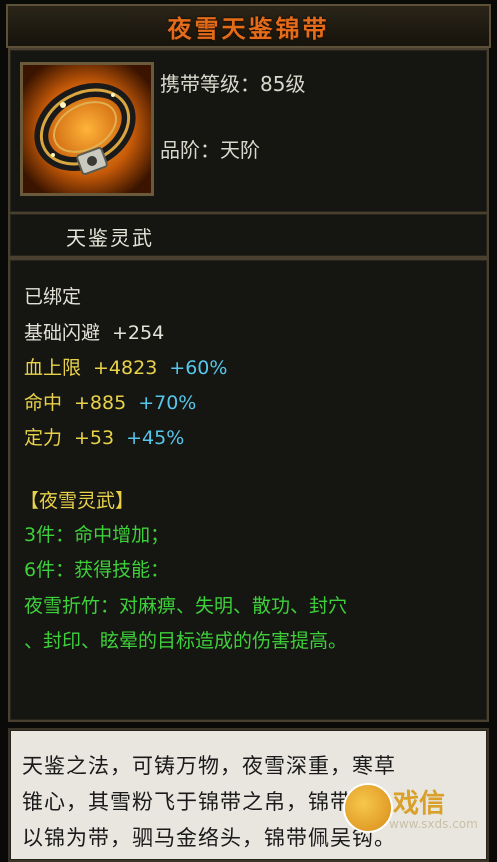 This screenshot has height=862, width=497. Describe the element at coordinates (53, 368) in the screenshot. I see `stat-name: 血上限` at that location.